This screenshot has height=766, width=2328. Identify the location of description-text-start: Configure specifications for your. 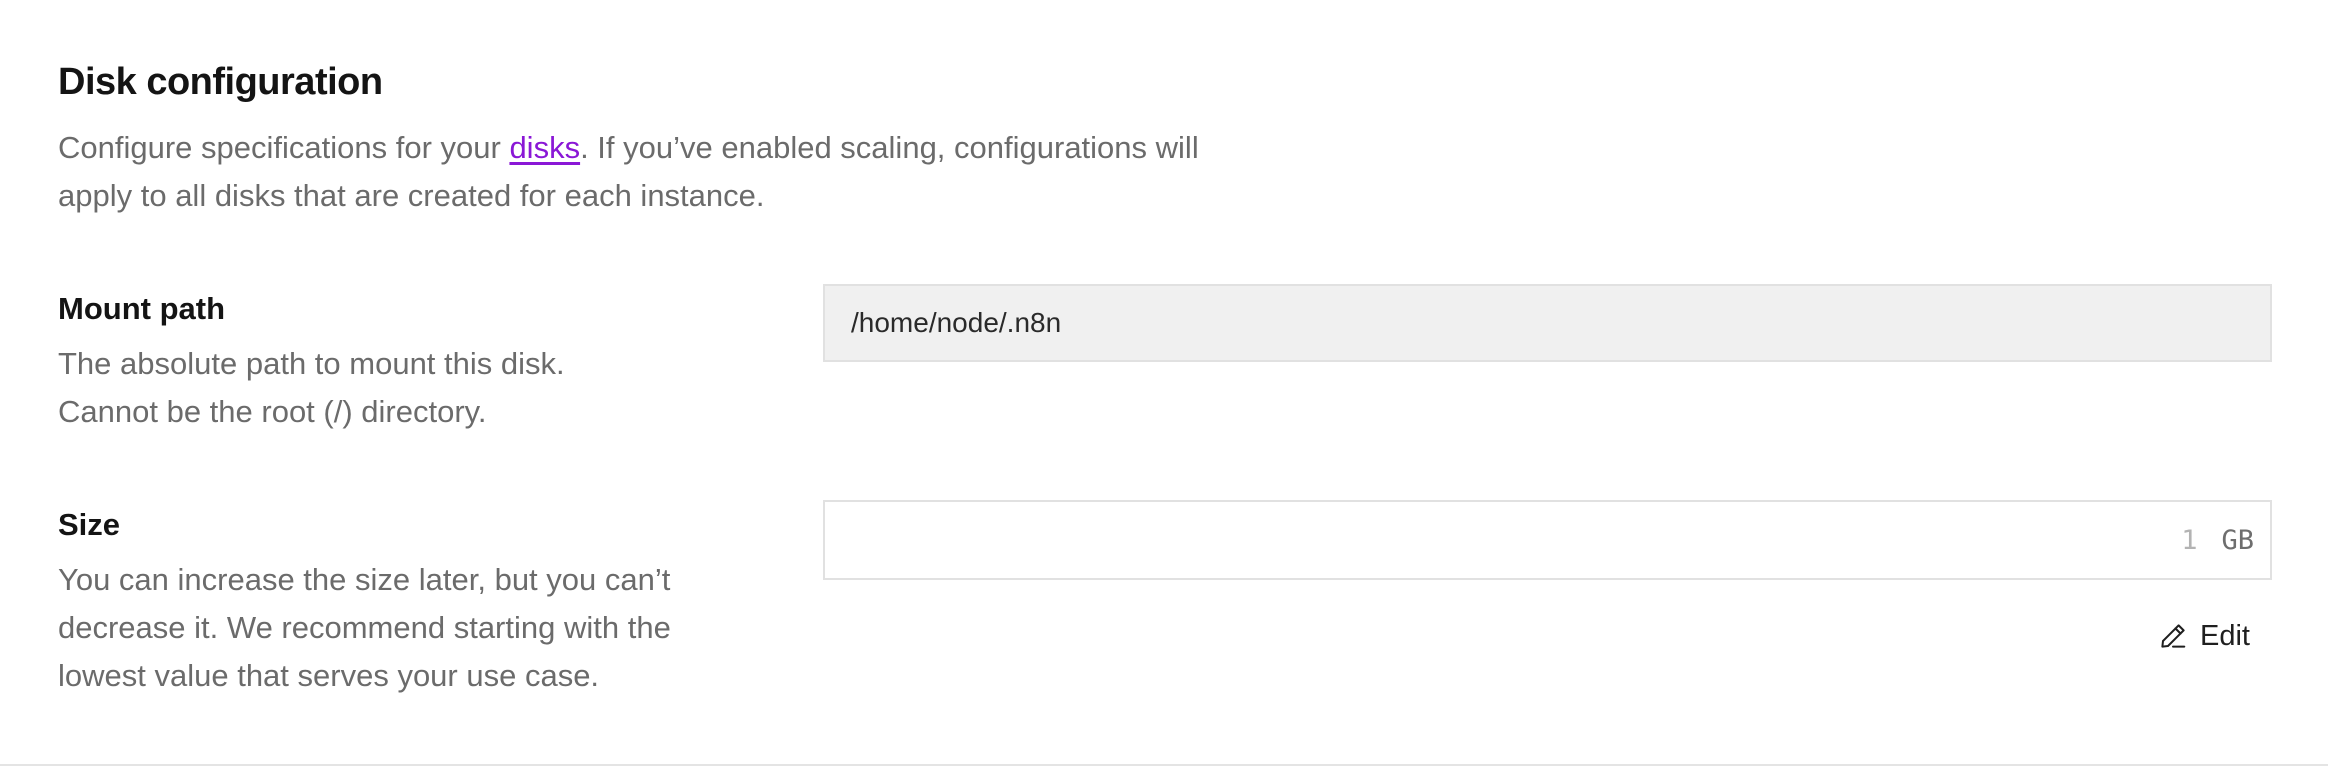
(284, 147).